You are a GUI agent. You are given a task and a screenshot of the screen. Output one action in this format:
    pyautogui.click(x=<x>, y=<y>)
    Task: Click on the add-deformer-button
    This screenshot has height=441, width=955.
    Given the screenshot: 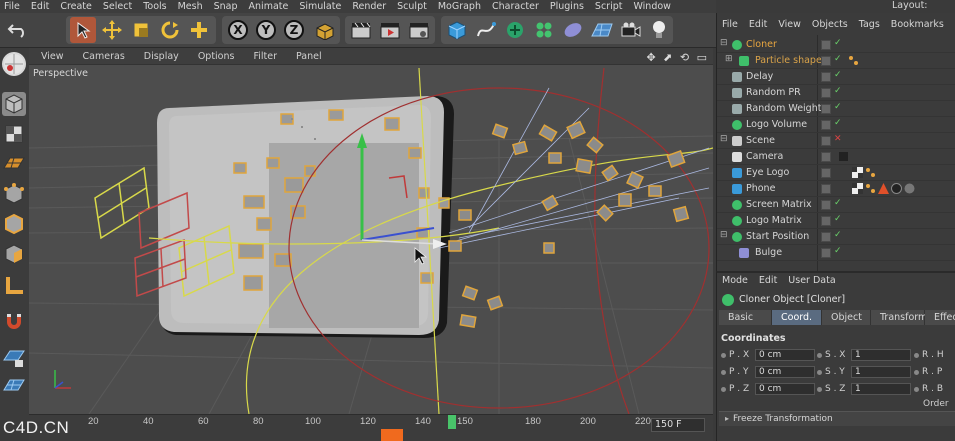 What is the action you would take?
    pyautogui.click(x=573, y=30)
    